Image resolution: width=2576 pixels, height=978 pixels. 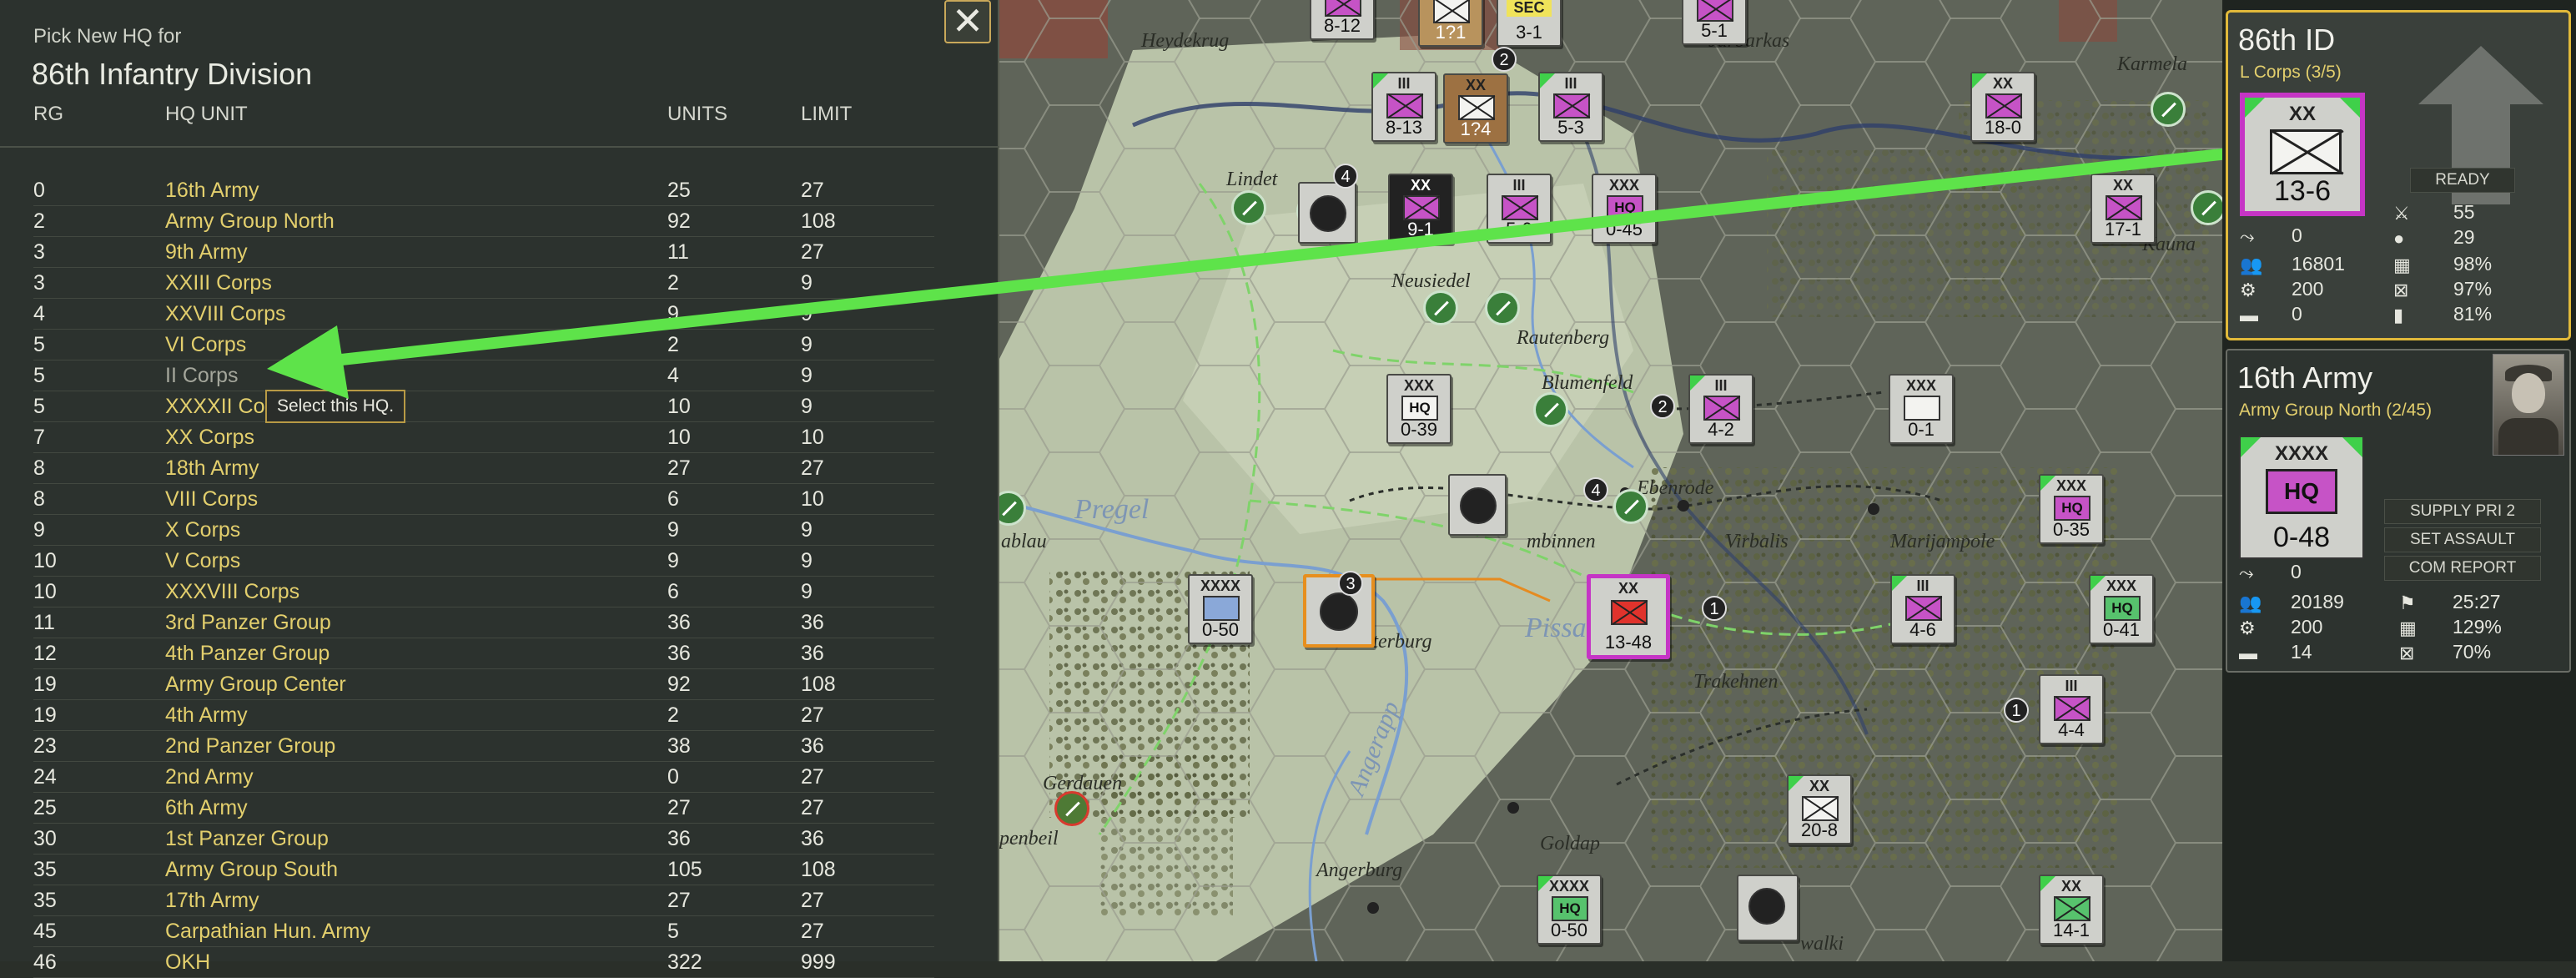 What do you see at coordinates (209, 437) in the screenshot?
I see `hq-row-name: XX Corps` at bounding box center [209, 437].